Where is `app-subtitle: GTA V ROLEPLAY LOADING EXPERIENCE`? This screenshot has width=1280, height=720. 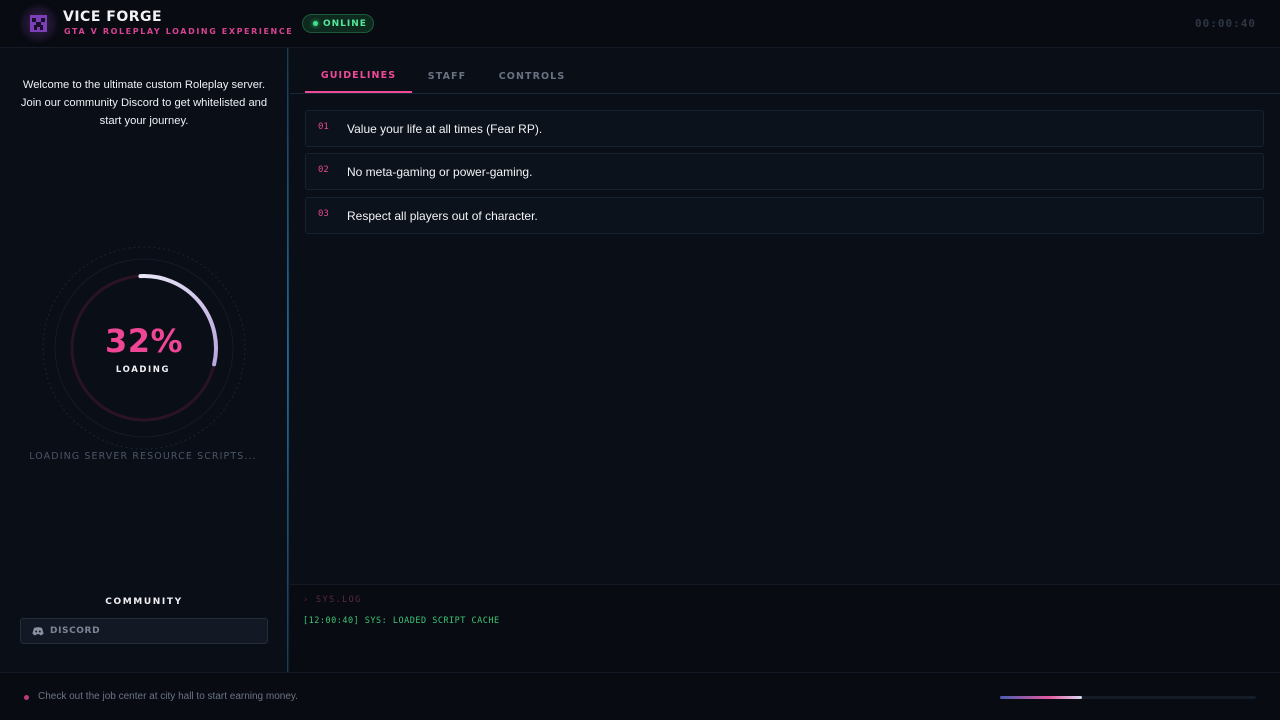
app-subtitle: GTA V ROLEPLAY LOADING EXPERIENCE is located at coordinates (179, 31).